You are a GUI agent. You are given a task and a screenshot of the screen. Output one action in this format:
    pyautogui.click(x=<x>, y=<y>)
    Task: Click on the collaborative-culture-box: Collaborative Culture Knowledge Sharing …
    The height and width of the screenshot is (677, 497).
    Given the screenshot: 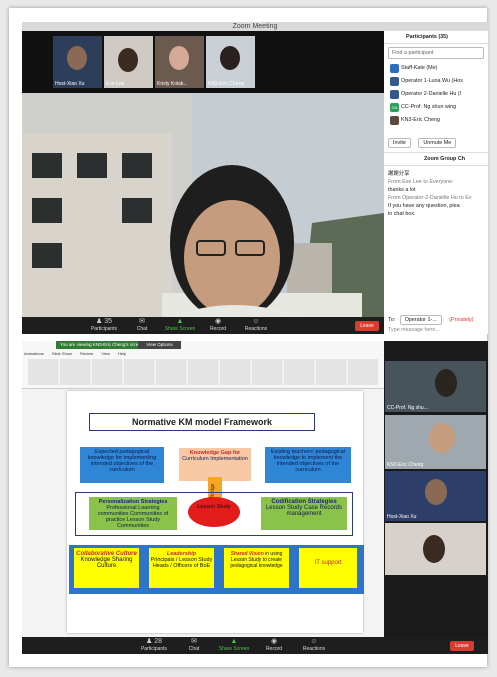 What is the action you would take?
    pyautogui.click(x=106, y=568)
    